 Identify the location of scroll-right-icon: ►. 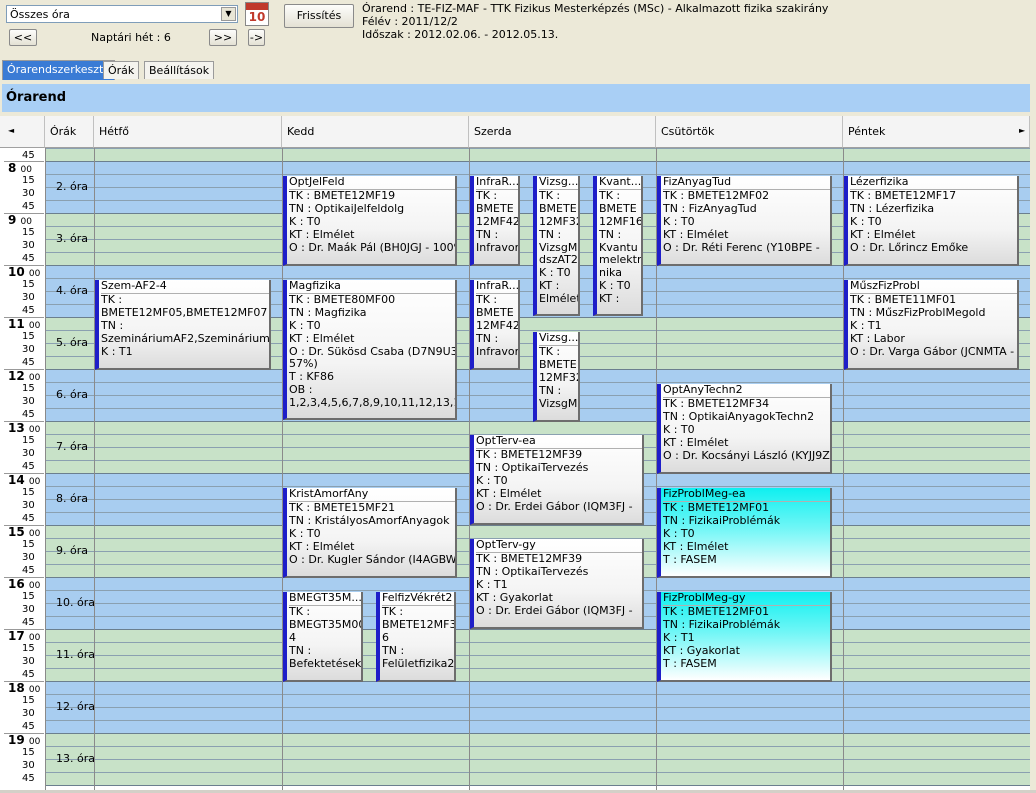
(1022, 130).